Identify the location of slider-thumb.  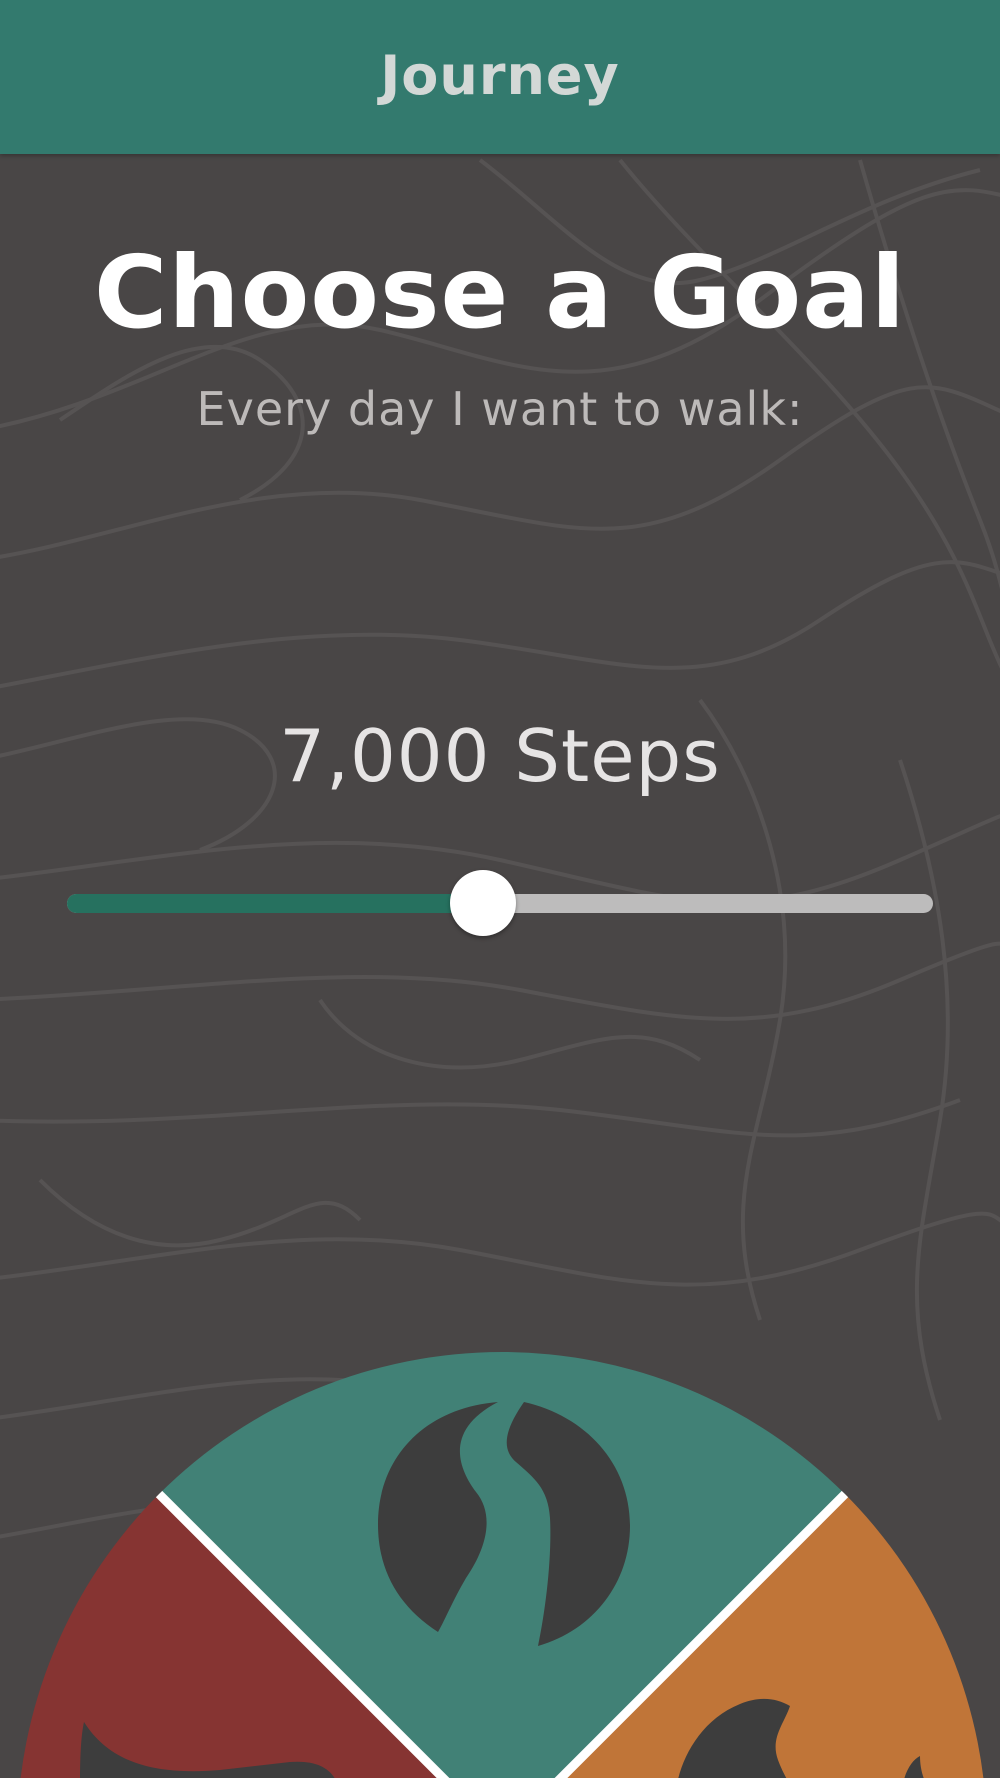
(483, 903).